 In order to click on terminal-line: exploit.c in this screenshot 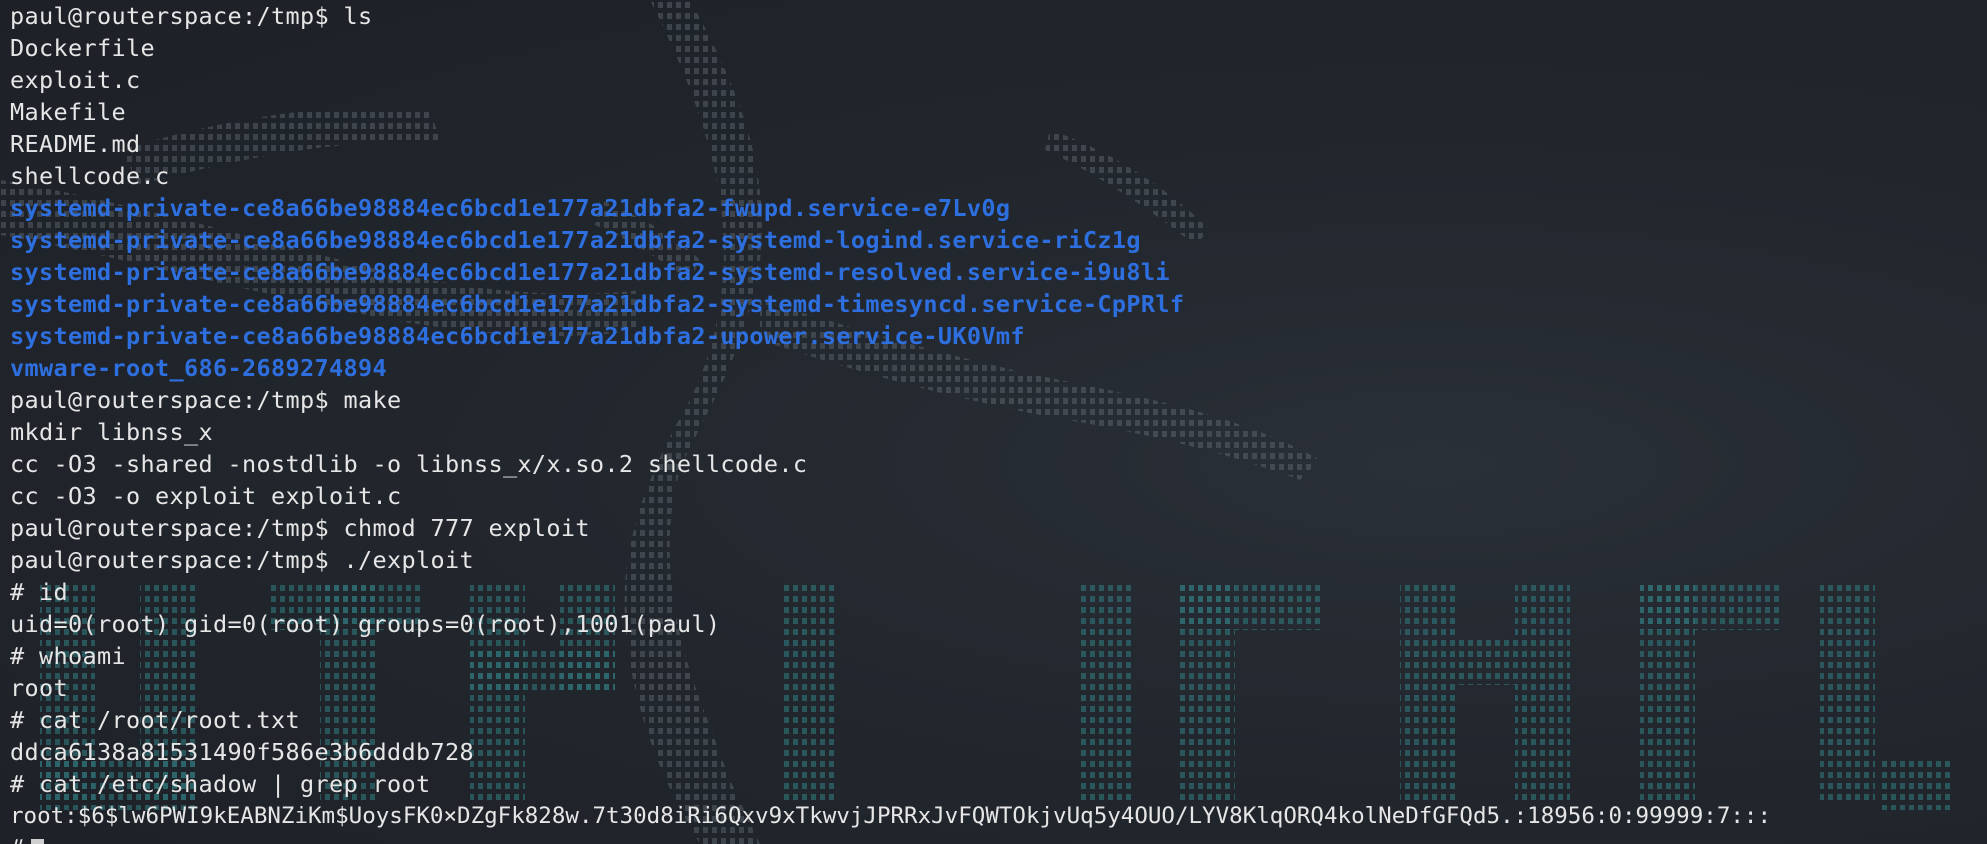, I will do `click(75, 80)`.